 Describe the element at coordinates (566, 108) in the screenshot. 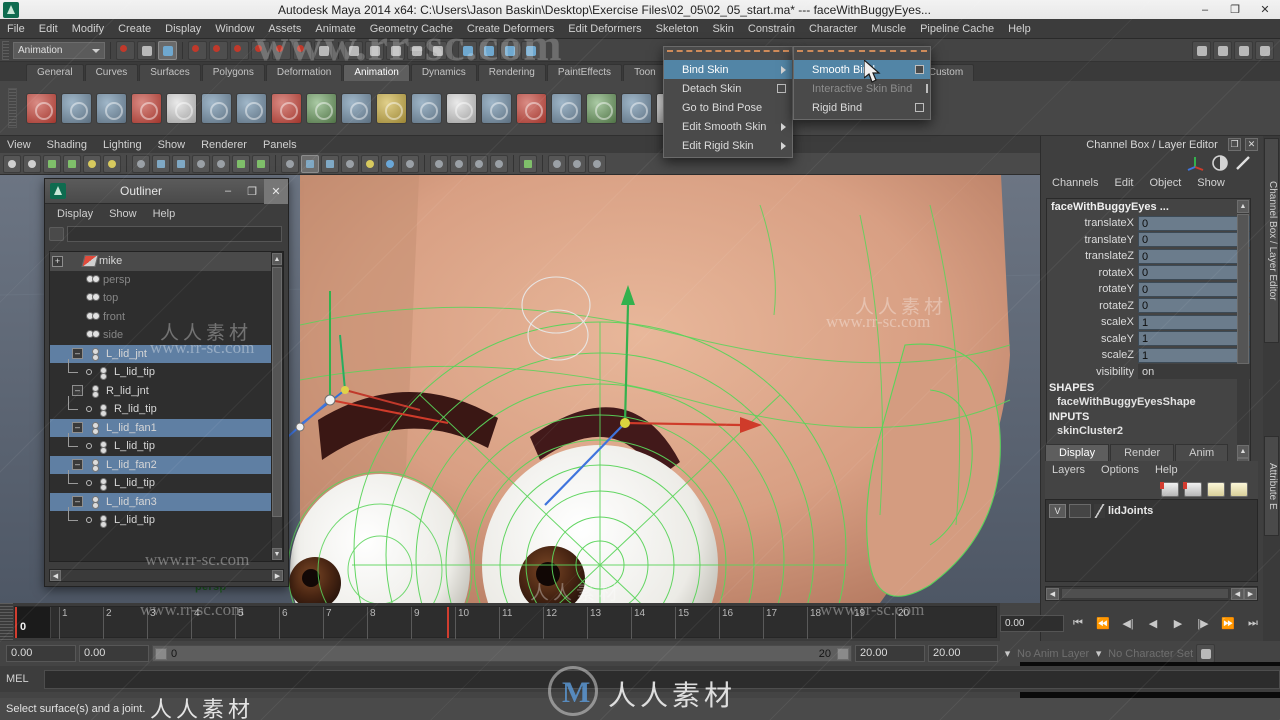

I see `shelf-wire-tool-icon` at that location.